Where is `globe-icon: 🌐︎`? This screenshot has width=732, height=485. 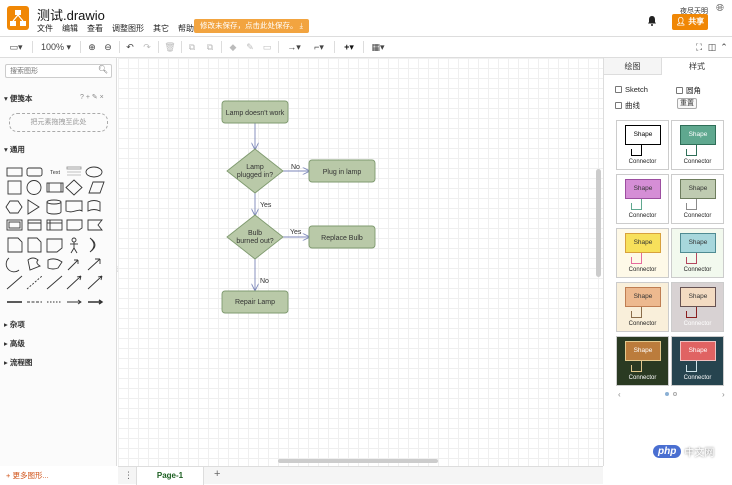
globe-icon: 🌐︎ is located at coordinates (720, 8).